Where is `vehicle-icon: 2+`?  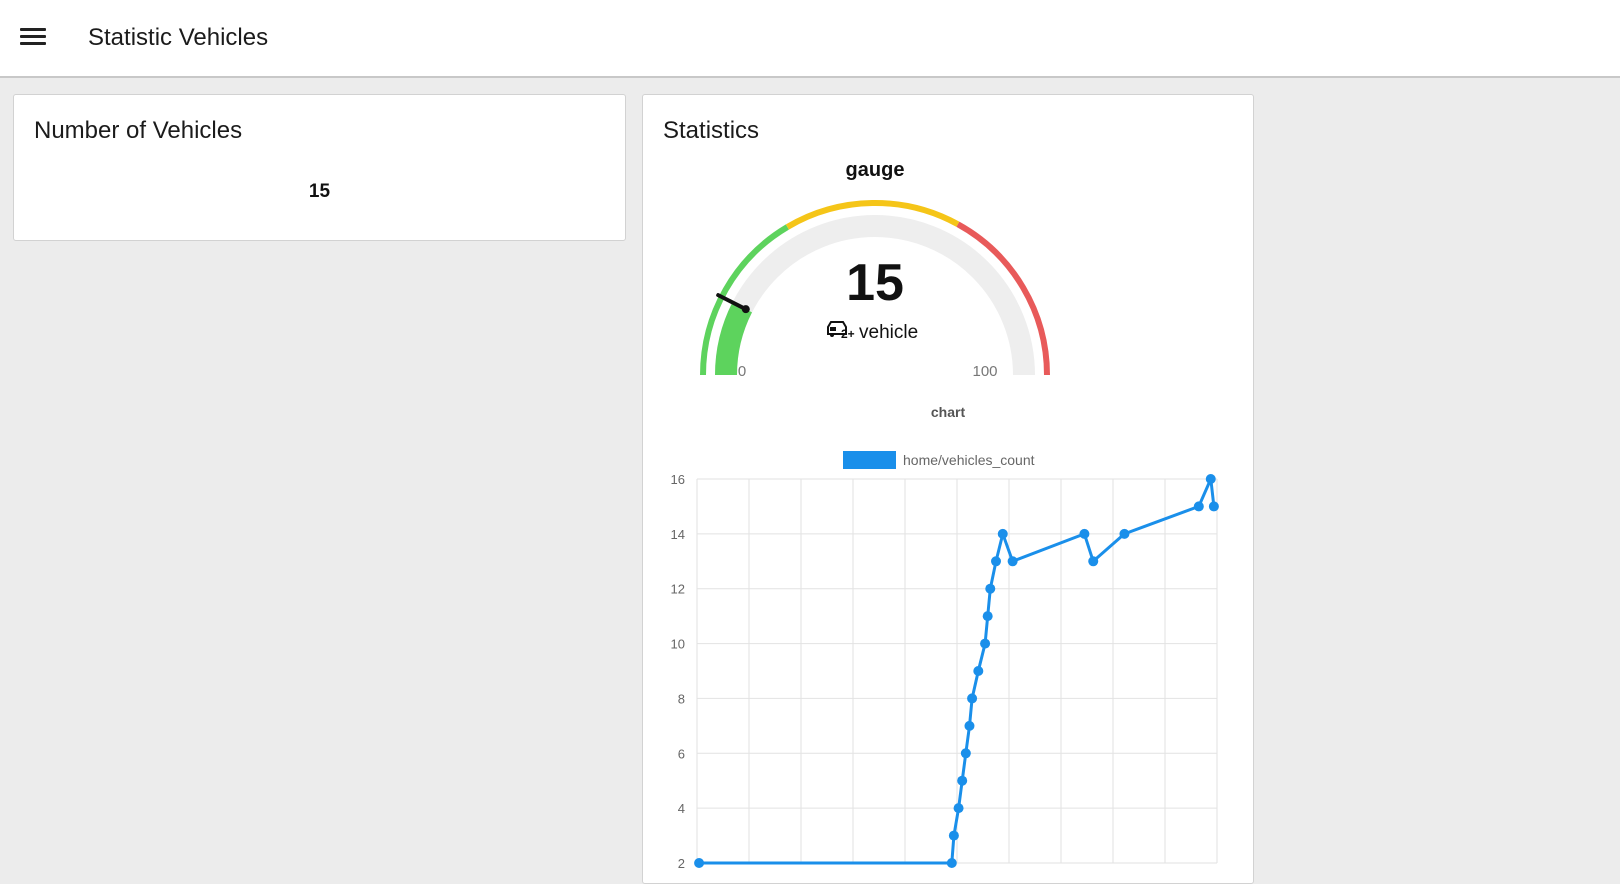
vehicle-icon: 2+ is located at coordinates (841, 331).